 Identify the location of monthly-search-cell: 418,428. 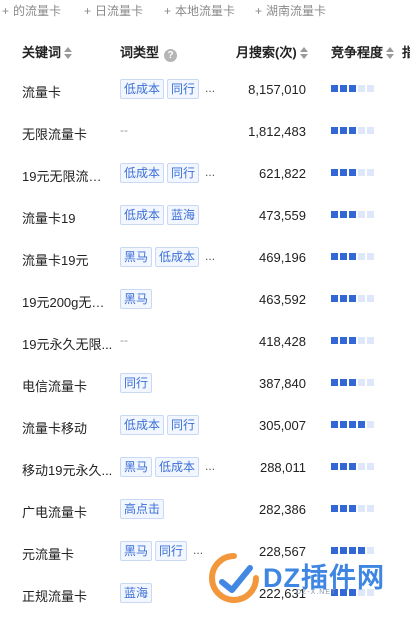
(282, 341).